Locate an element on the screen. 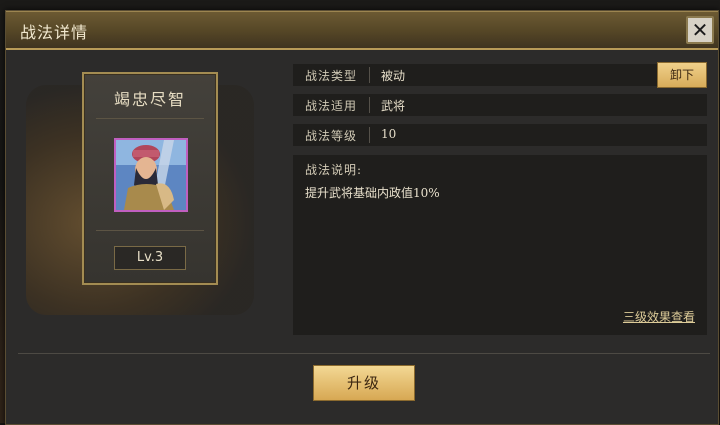 The image size is (720, 425). upgrade-button: 升级 is located at coordinates (364, 383).